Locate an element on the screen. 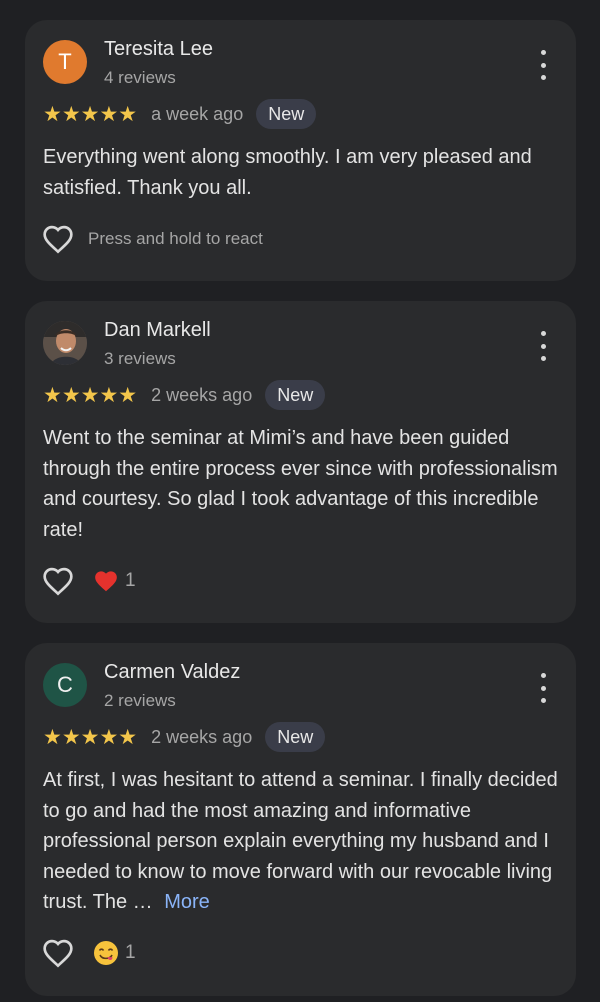  reviewer-avatar: C is located at coordinates (65, 685).